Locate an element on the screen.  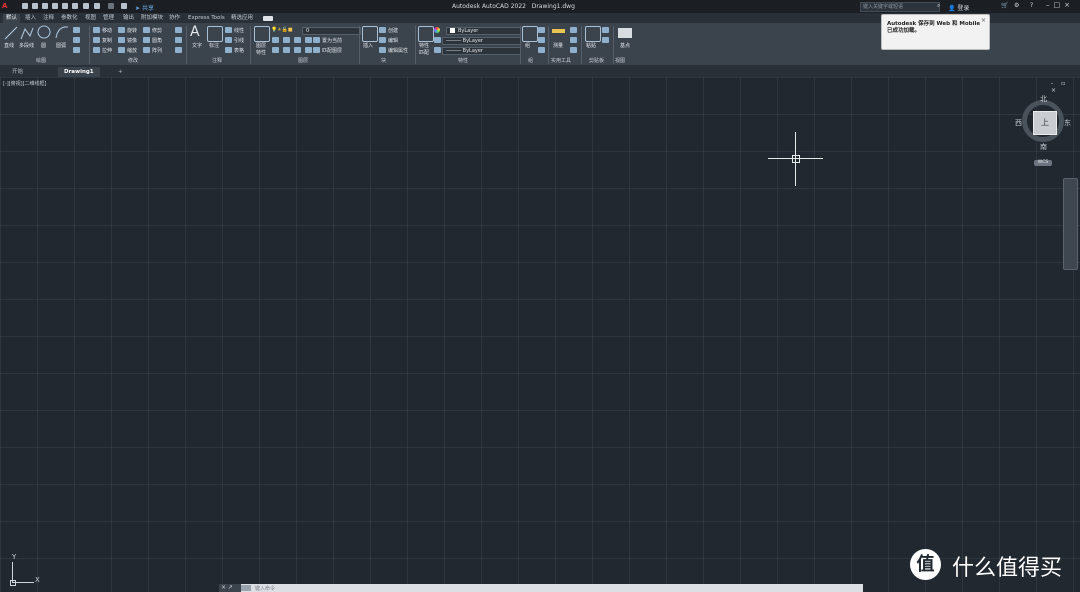
array-icon is located at coordinates (146, 50).